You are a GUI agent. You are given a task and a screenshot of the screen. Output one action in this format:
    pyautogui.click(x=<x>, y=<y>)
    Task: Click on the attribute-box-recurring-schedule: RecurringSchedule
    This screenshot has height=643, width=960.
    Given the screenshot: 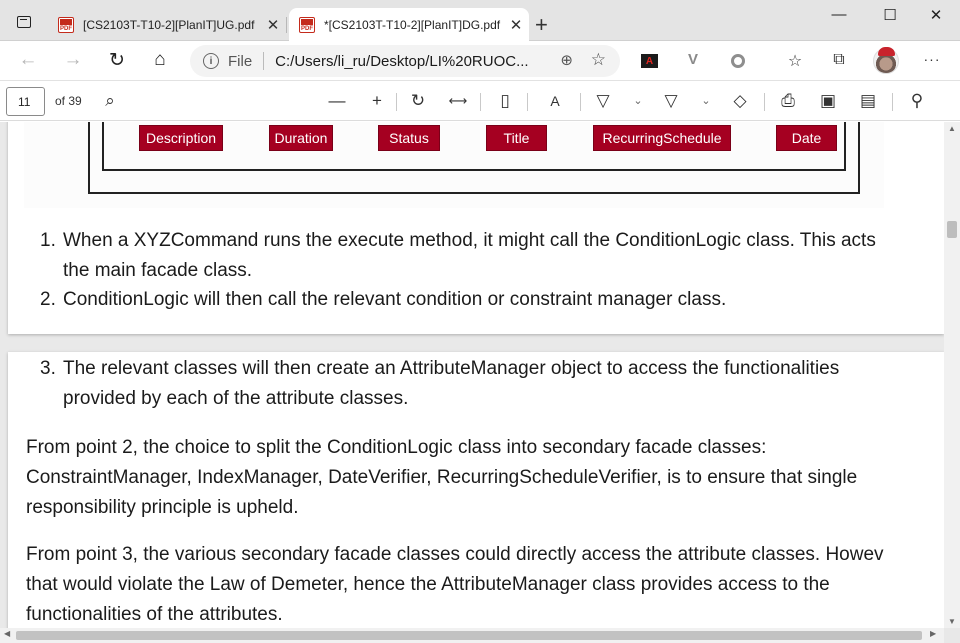 What is the action you would take?
    pyautogui.click(x=662, y=138)
    